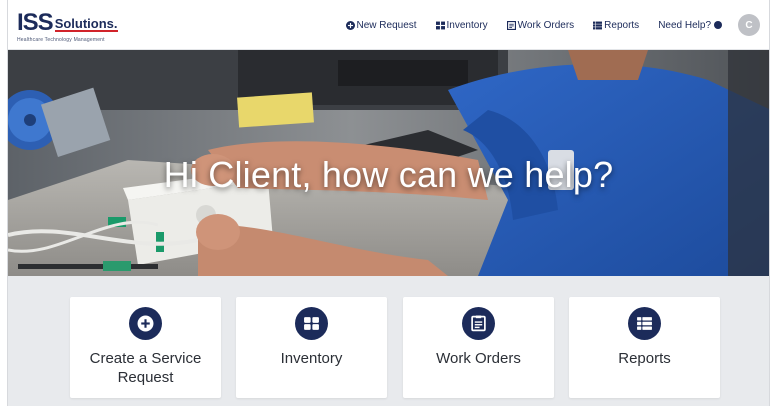 The width and height of the screenshot is (774, 406). I want to click on nav-work-orders: Work Orders, so click(540, 25).